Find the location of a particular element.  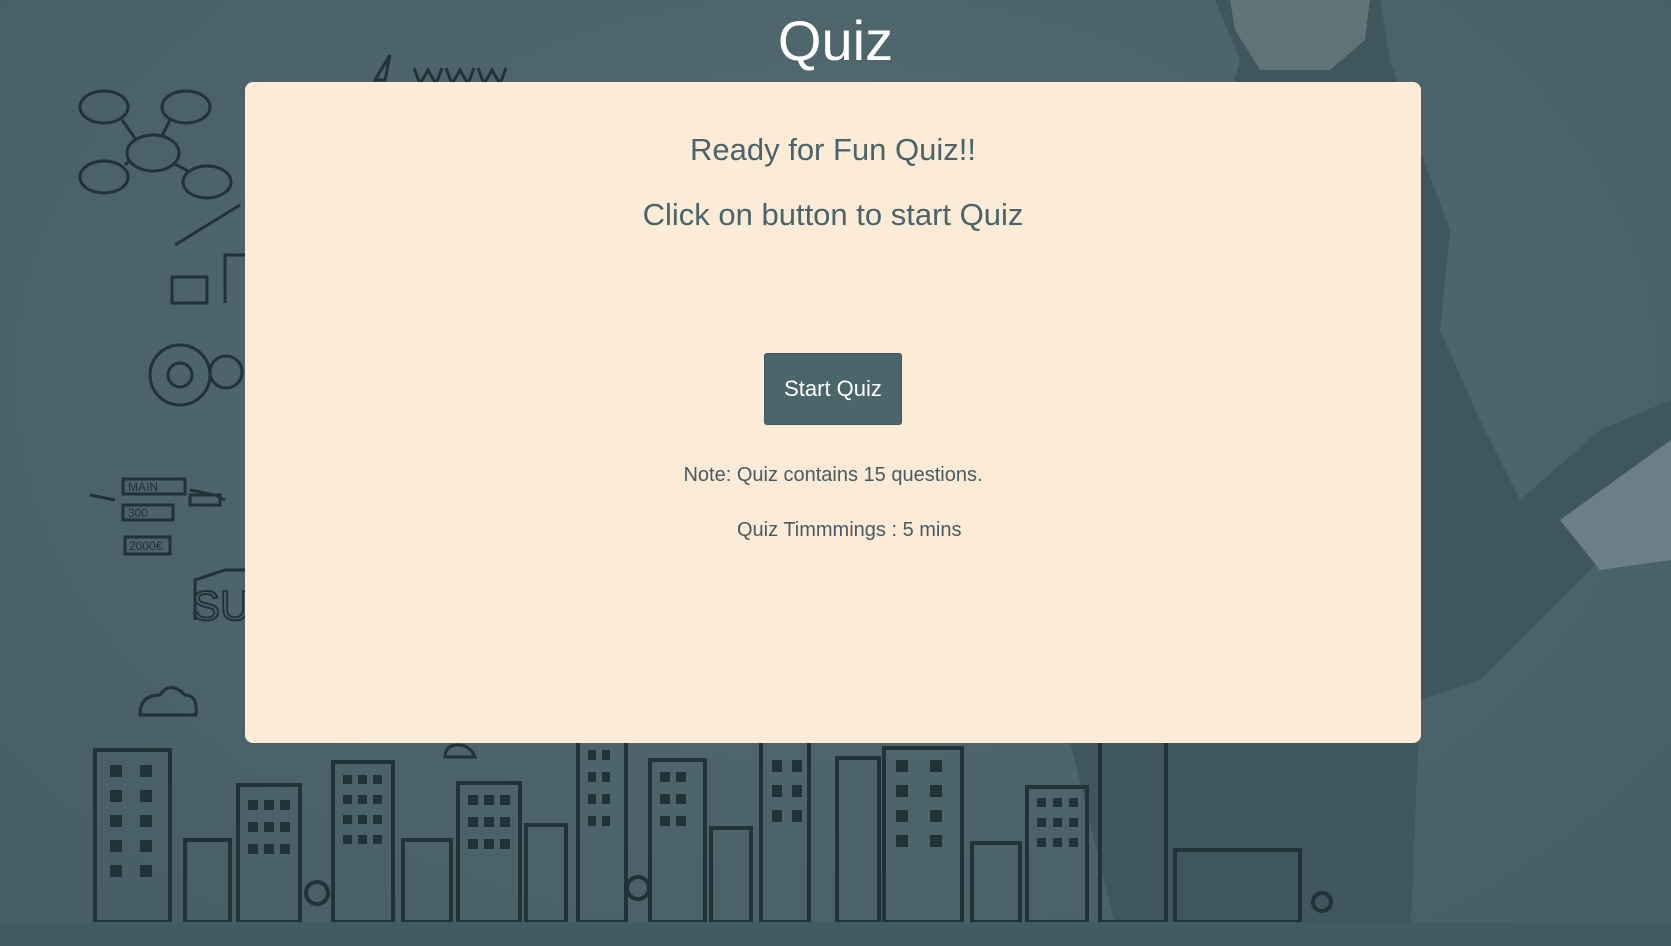

start-quiz-button: Start Quiz is located at coordinates (833, 389).